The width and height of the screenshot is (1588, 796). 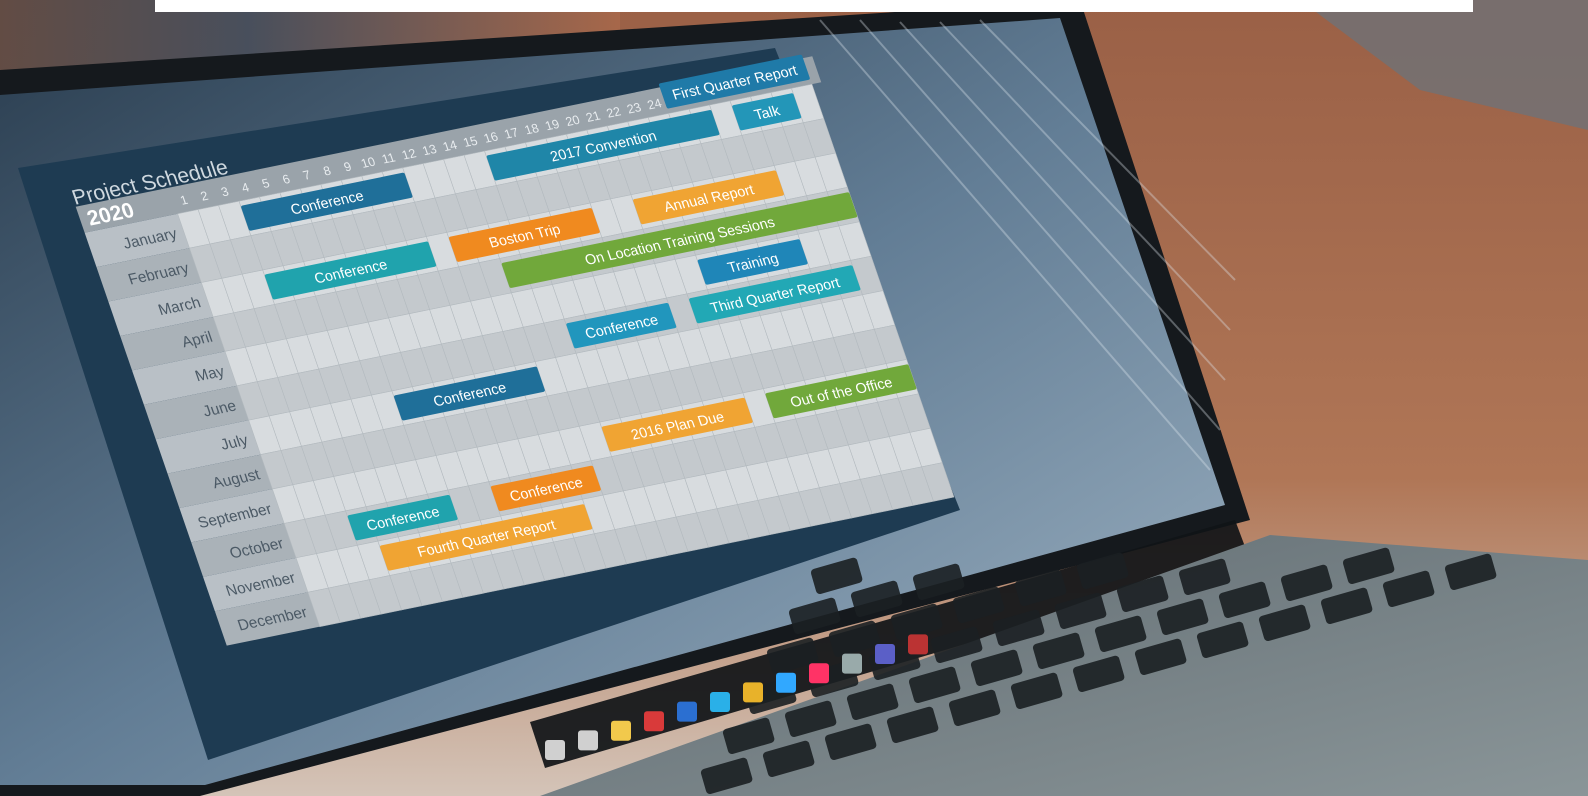 I want to click on file-explorer-icon, so click(x=621, y=730).